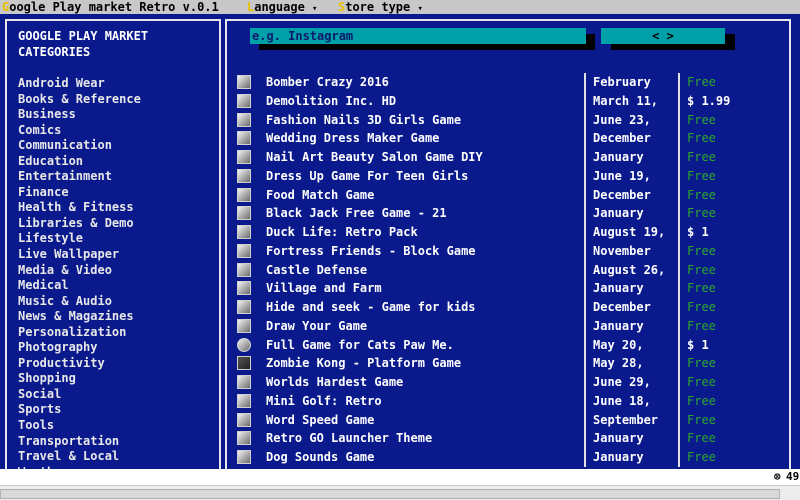 The width and height of the screenshot is (800, 500). What do you see at coordinates (324, 401) in the screenshot?
I see `app-name: Mini Golf: Retro` at bounding box center [324, 401].